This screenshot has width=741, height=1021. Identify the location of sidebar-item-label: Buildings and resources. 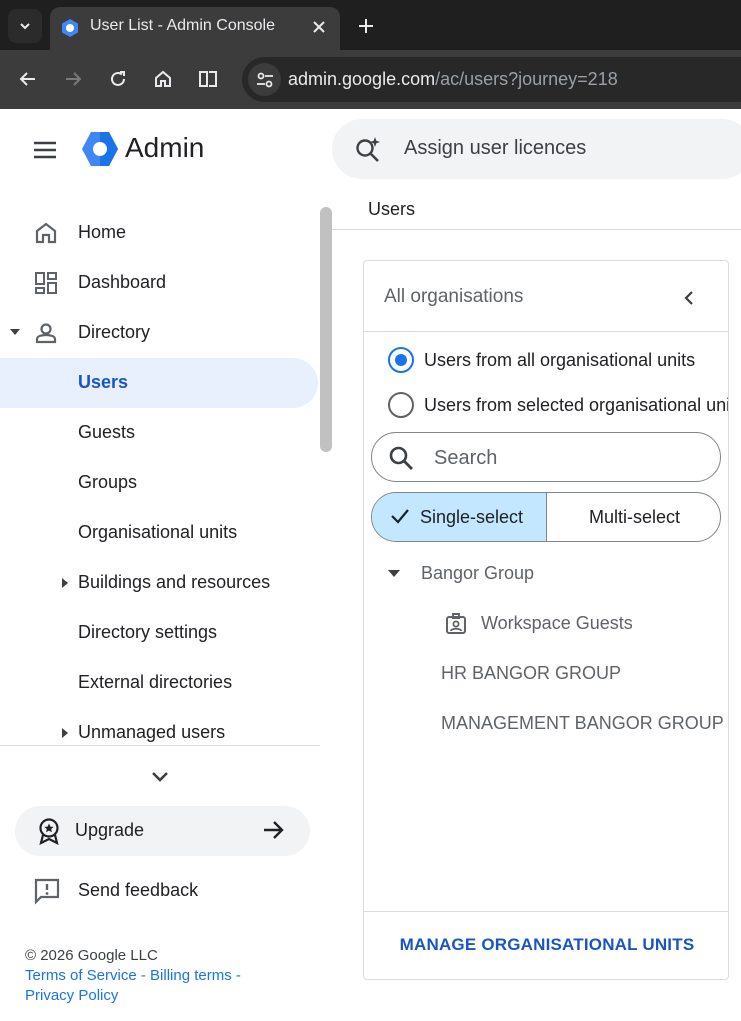
(174, 582).